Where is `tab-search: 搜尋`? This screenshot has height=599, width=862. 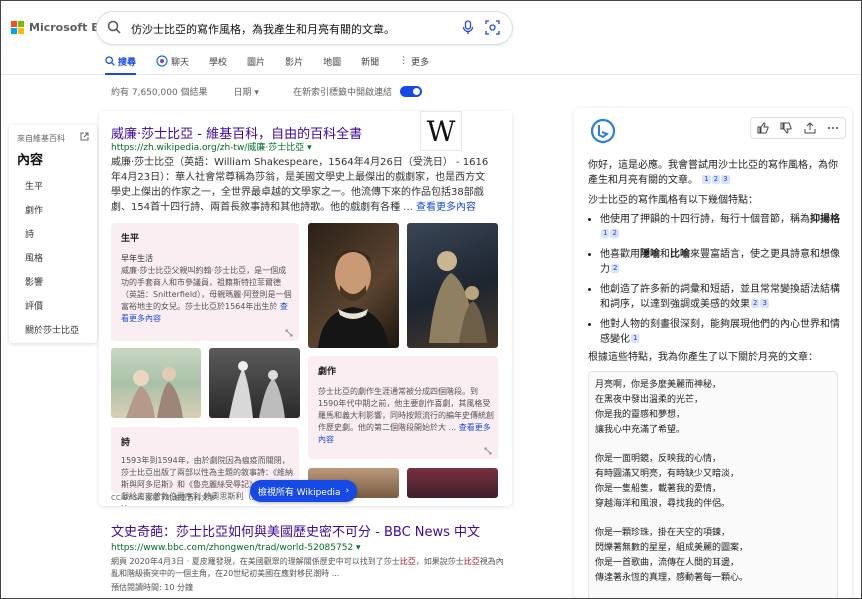
tab-search: 搜尋 is located at coordinates (121, 64).